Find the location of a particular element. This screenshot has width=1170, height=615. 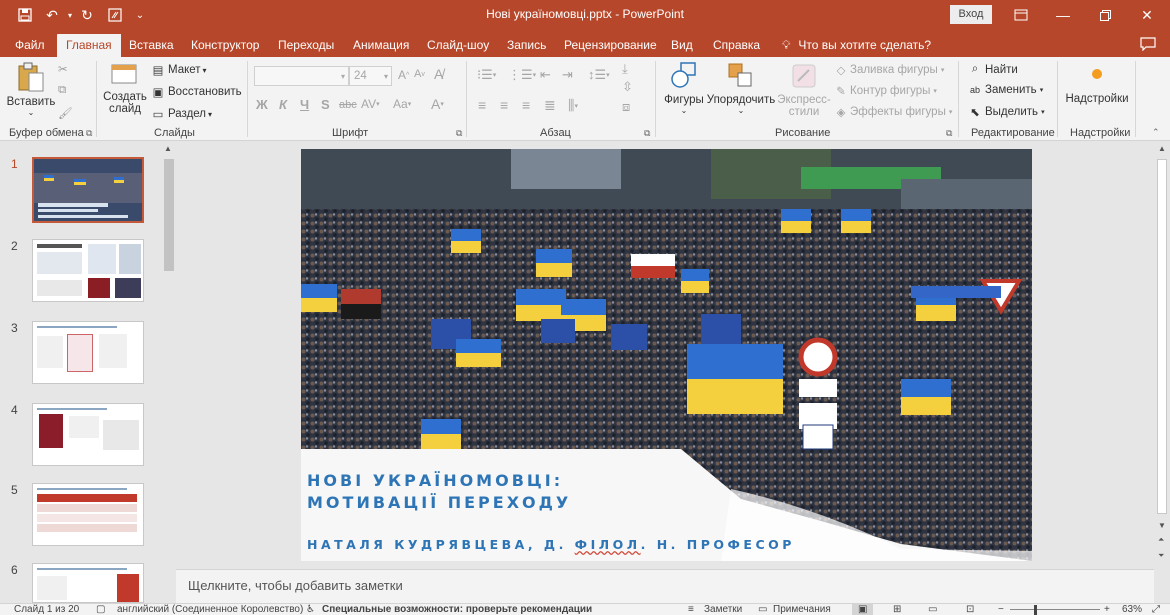

shadow-icon: S is located at coordinates (325, 104).